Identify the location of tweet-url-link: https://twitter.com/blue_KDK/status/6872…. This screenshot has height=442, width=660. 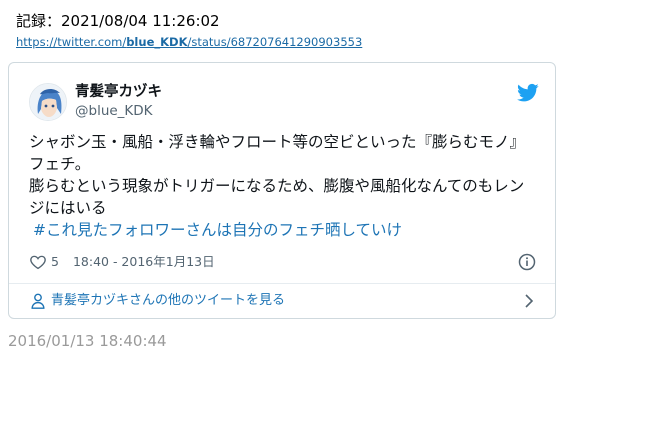
(189, 42).